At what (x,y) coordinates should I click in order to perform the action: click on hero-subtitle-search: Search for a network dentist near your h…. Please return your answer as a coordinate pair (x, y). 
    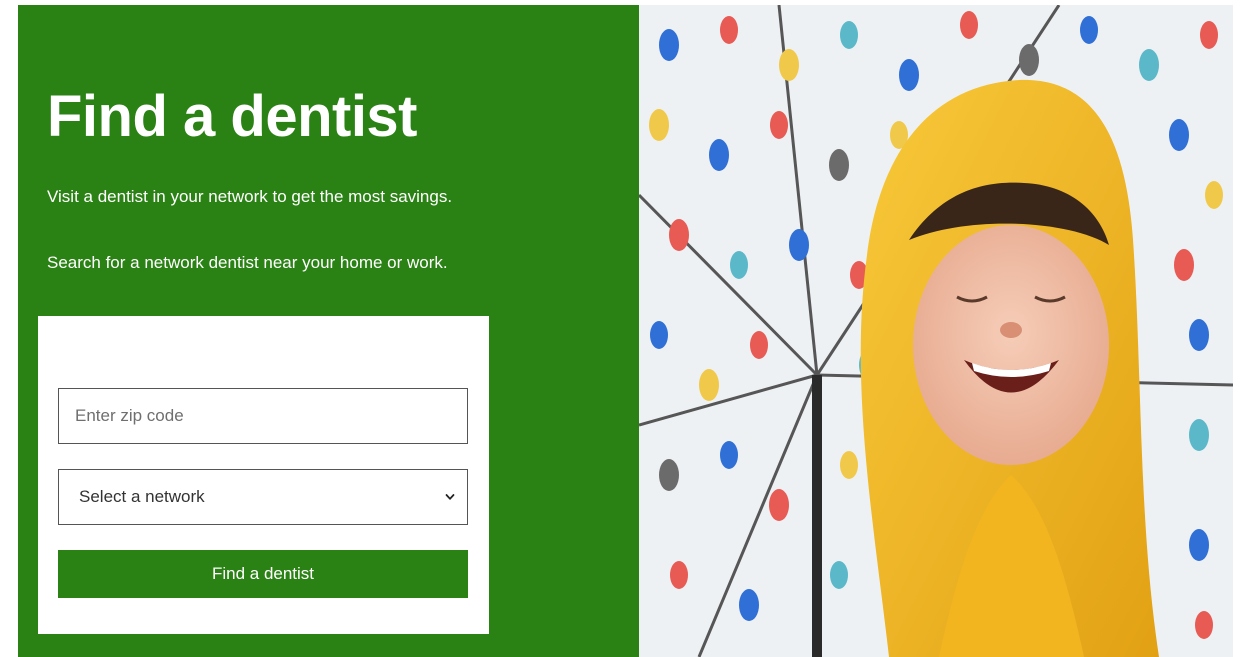
    Looking at the image, I should click on (247, 262).